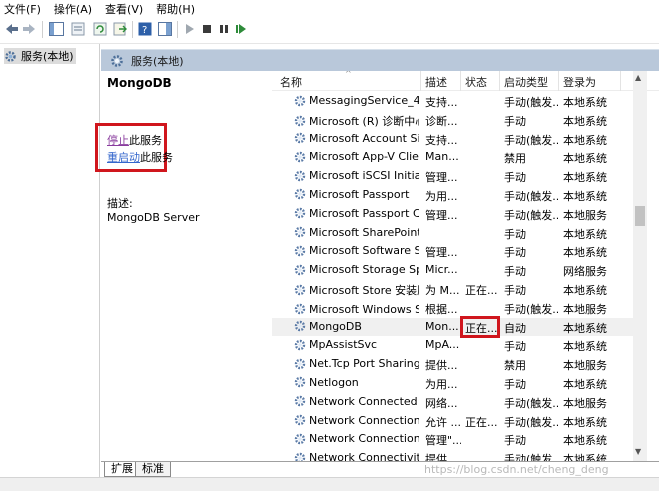 Image resolution: width=659 pixels, height=491 pixels. I want to click on table-row: Netlogon 为用... 手动 本地系统, so click(458, 383).